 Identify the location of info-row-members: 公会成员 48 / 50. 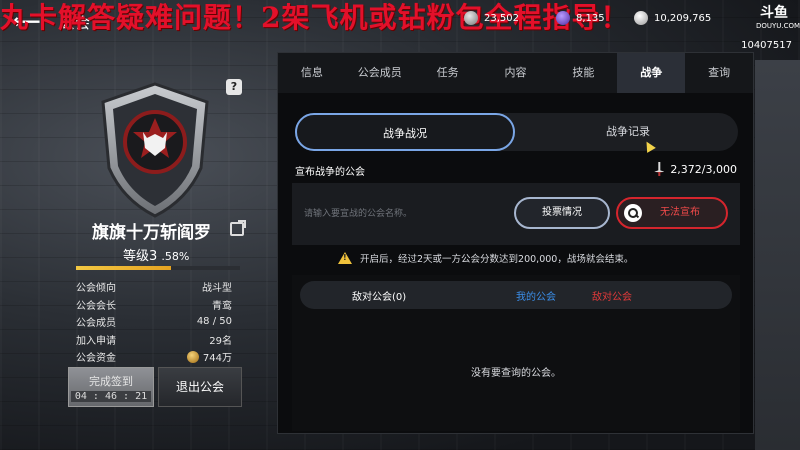
(154, 323).